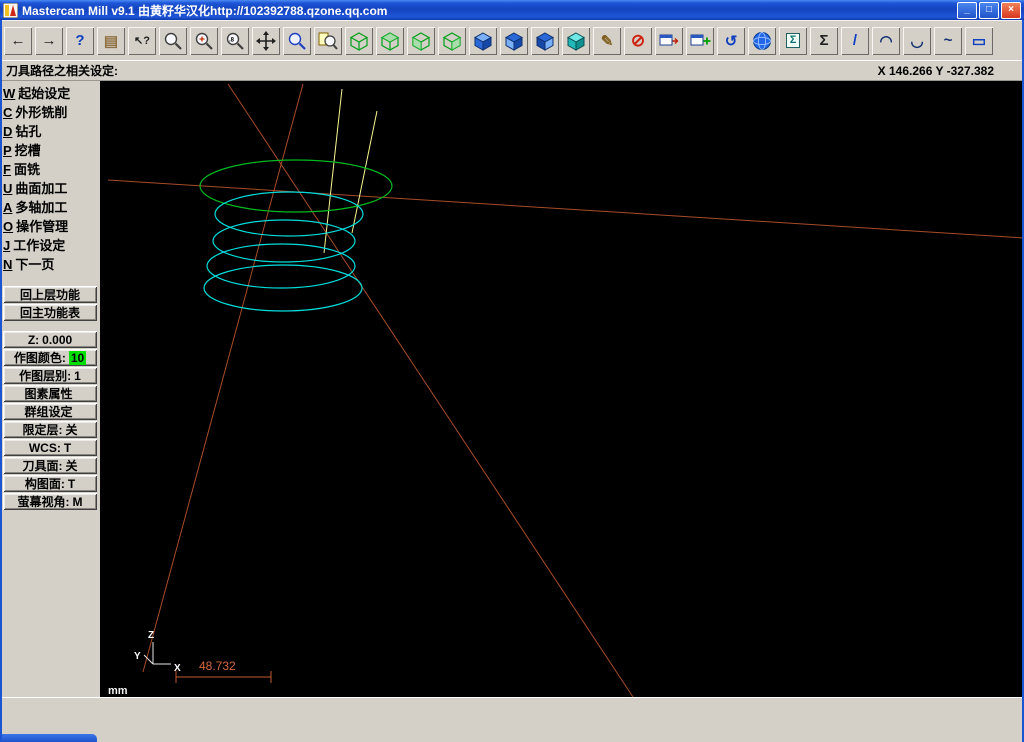  Describe the element at coordinates (512, 70) in the screenshot. I see `prompt-bar: 刀具路径之相关设定: X 146.266 Y -327.382` at that location.